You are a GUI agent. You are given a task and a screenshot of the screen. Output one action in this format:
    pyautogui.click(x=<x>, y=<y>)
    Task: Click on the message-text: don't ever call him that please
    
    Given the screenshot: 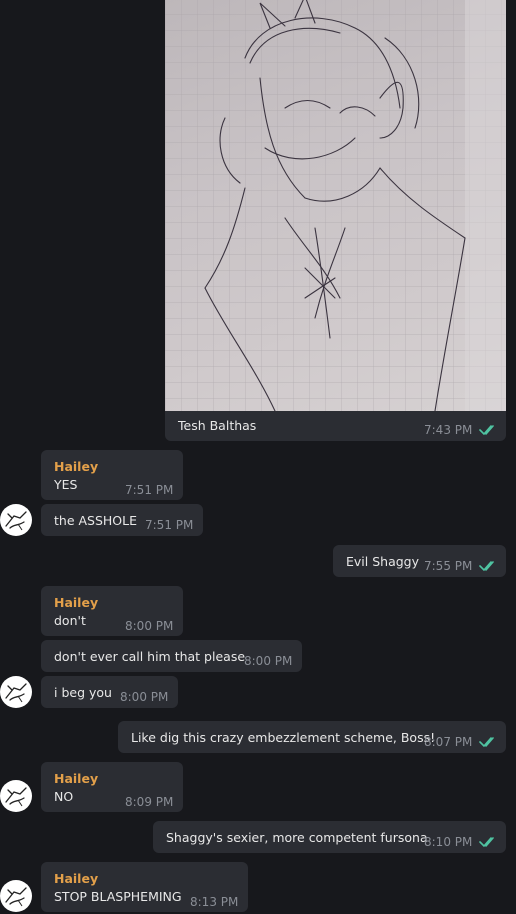 What is the action you would take?
    pyautogui.click(x=150, y=656)
    